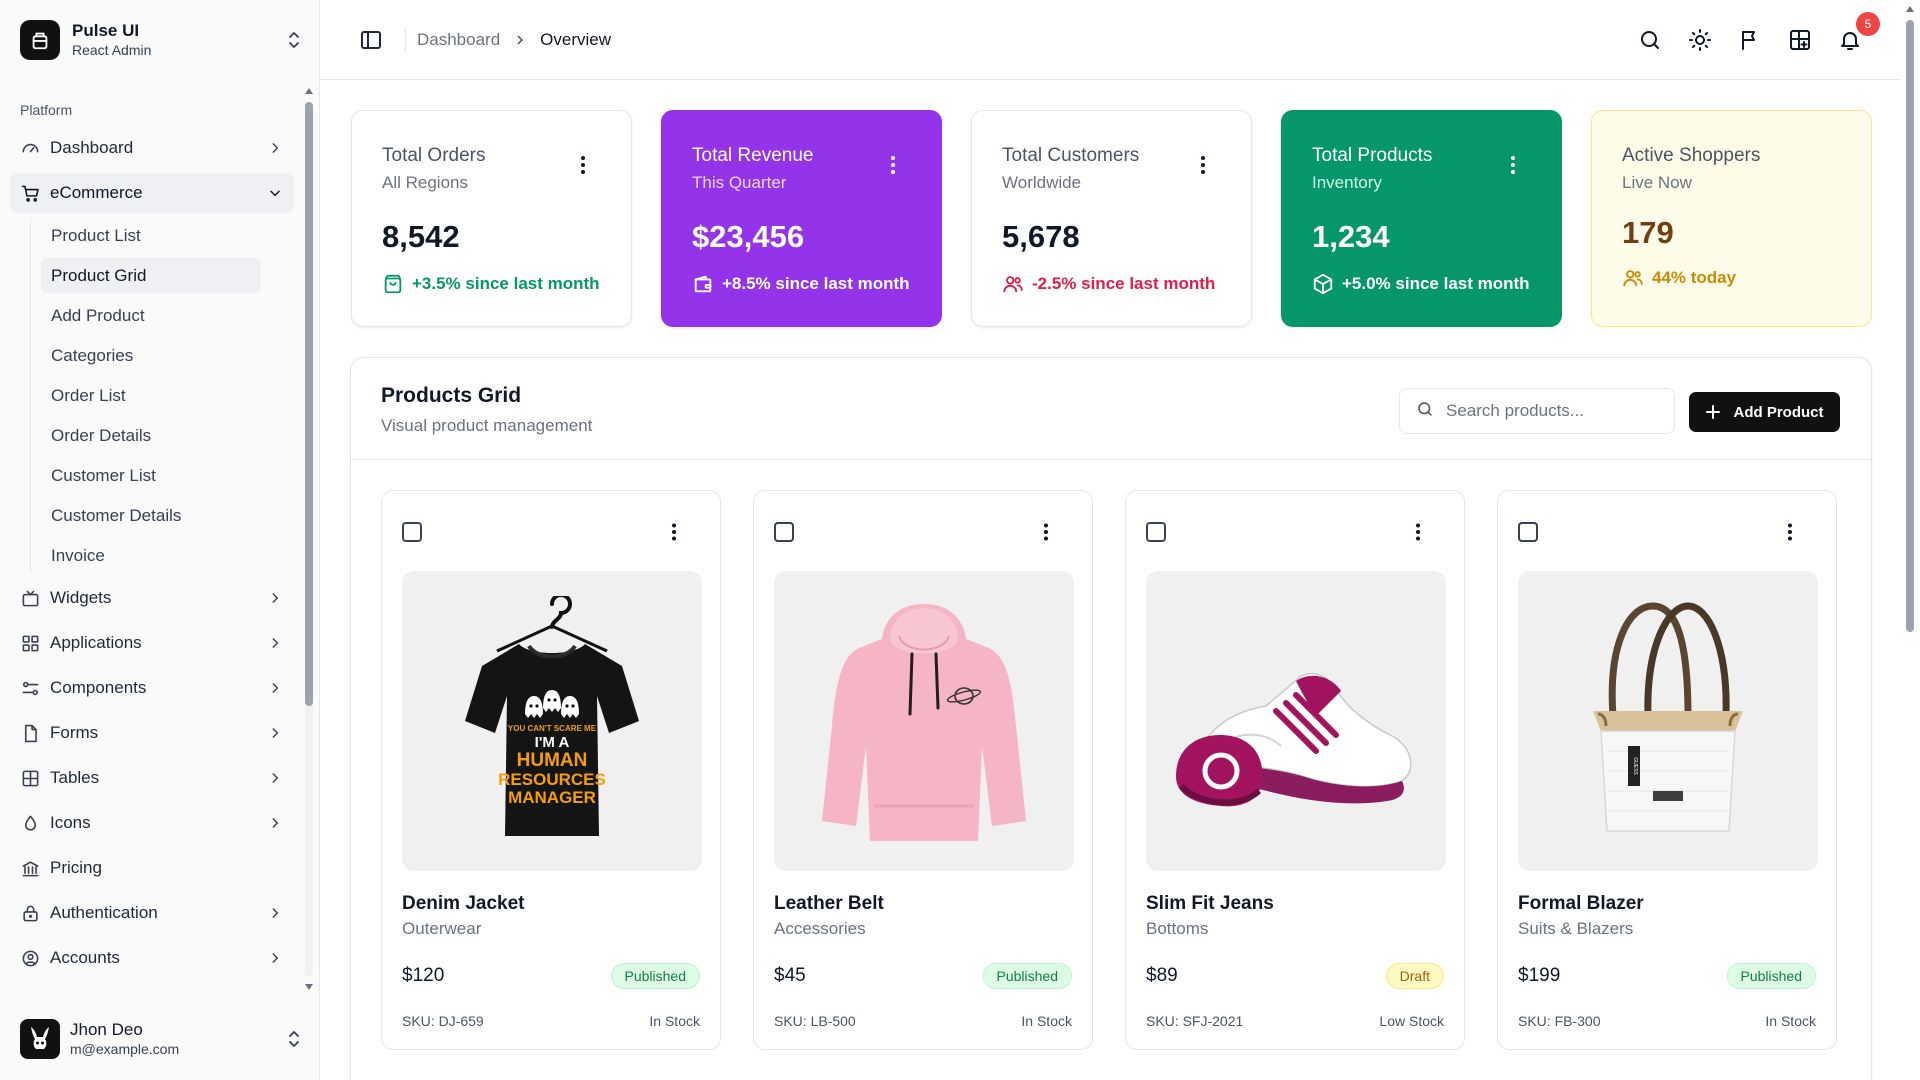  What do you see at coordinates (552, 760) in the screenshot?
I see `tshirt-print-line3: HUMAN` at bounding box center [552, 760].